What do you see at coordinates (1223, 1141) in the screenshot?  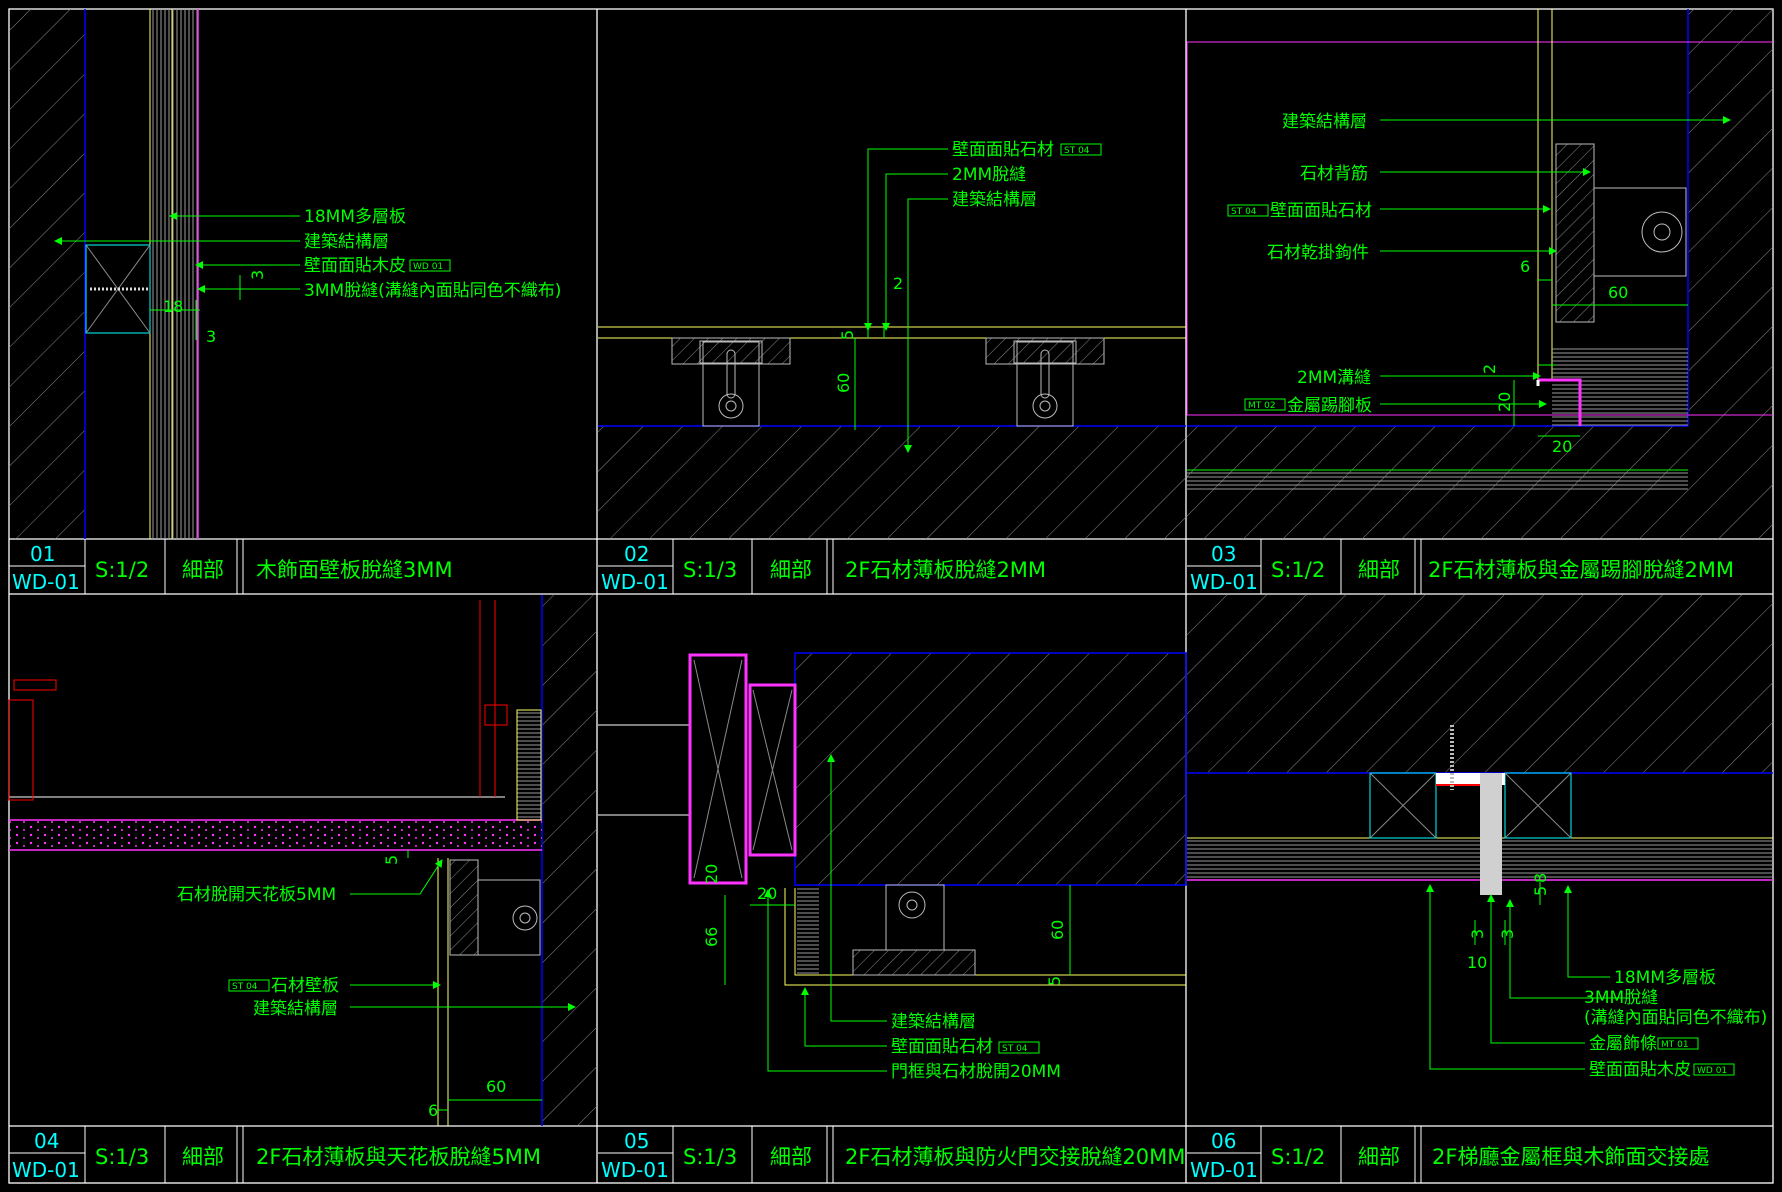 I see `detail-number: 06` at bounding box center [1223, 1141].